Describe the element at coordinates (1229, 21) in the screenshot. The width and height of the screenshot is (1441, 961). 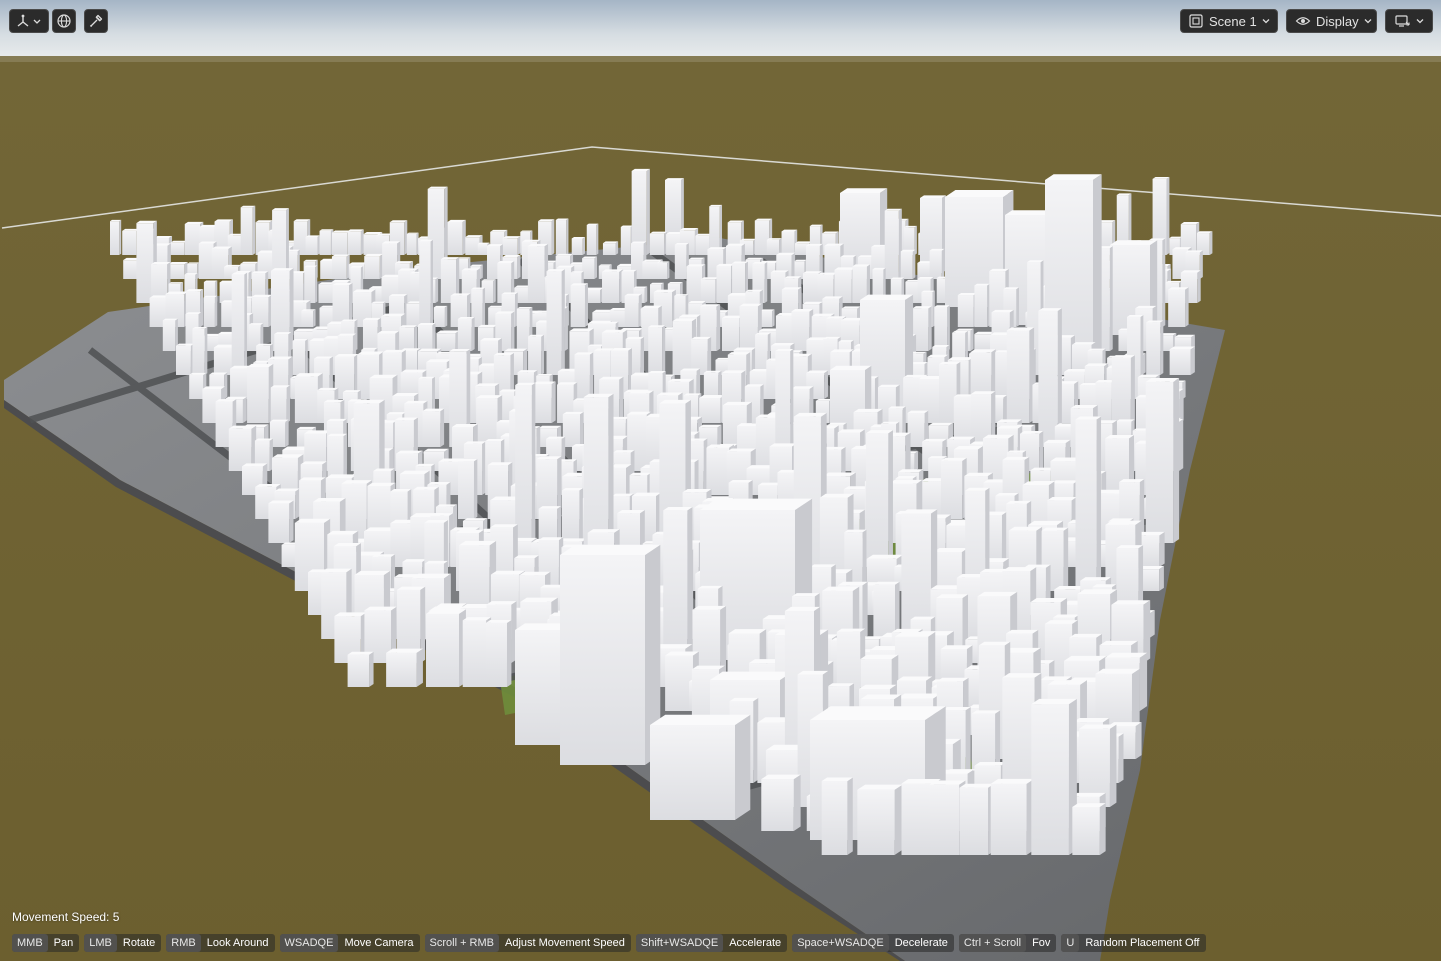
I see `scene-selector: Scene 1` at that location.